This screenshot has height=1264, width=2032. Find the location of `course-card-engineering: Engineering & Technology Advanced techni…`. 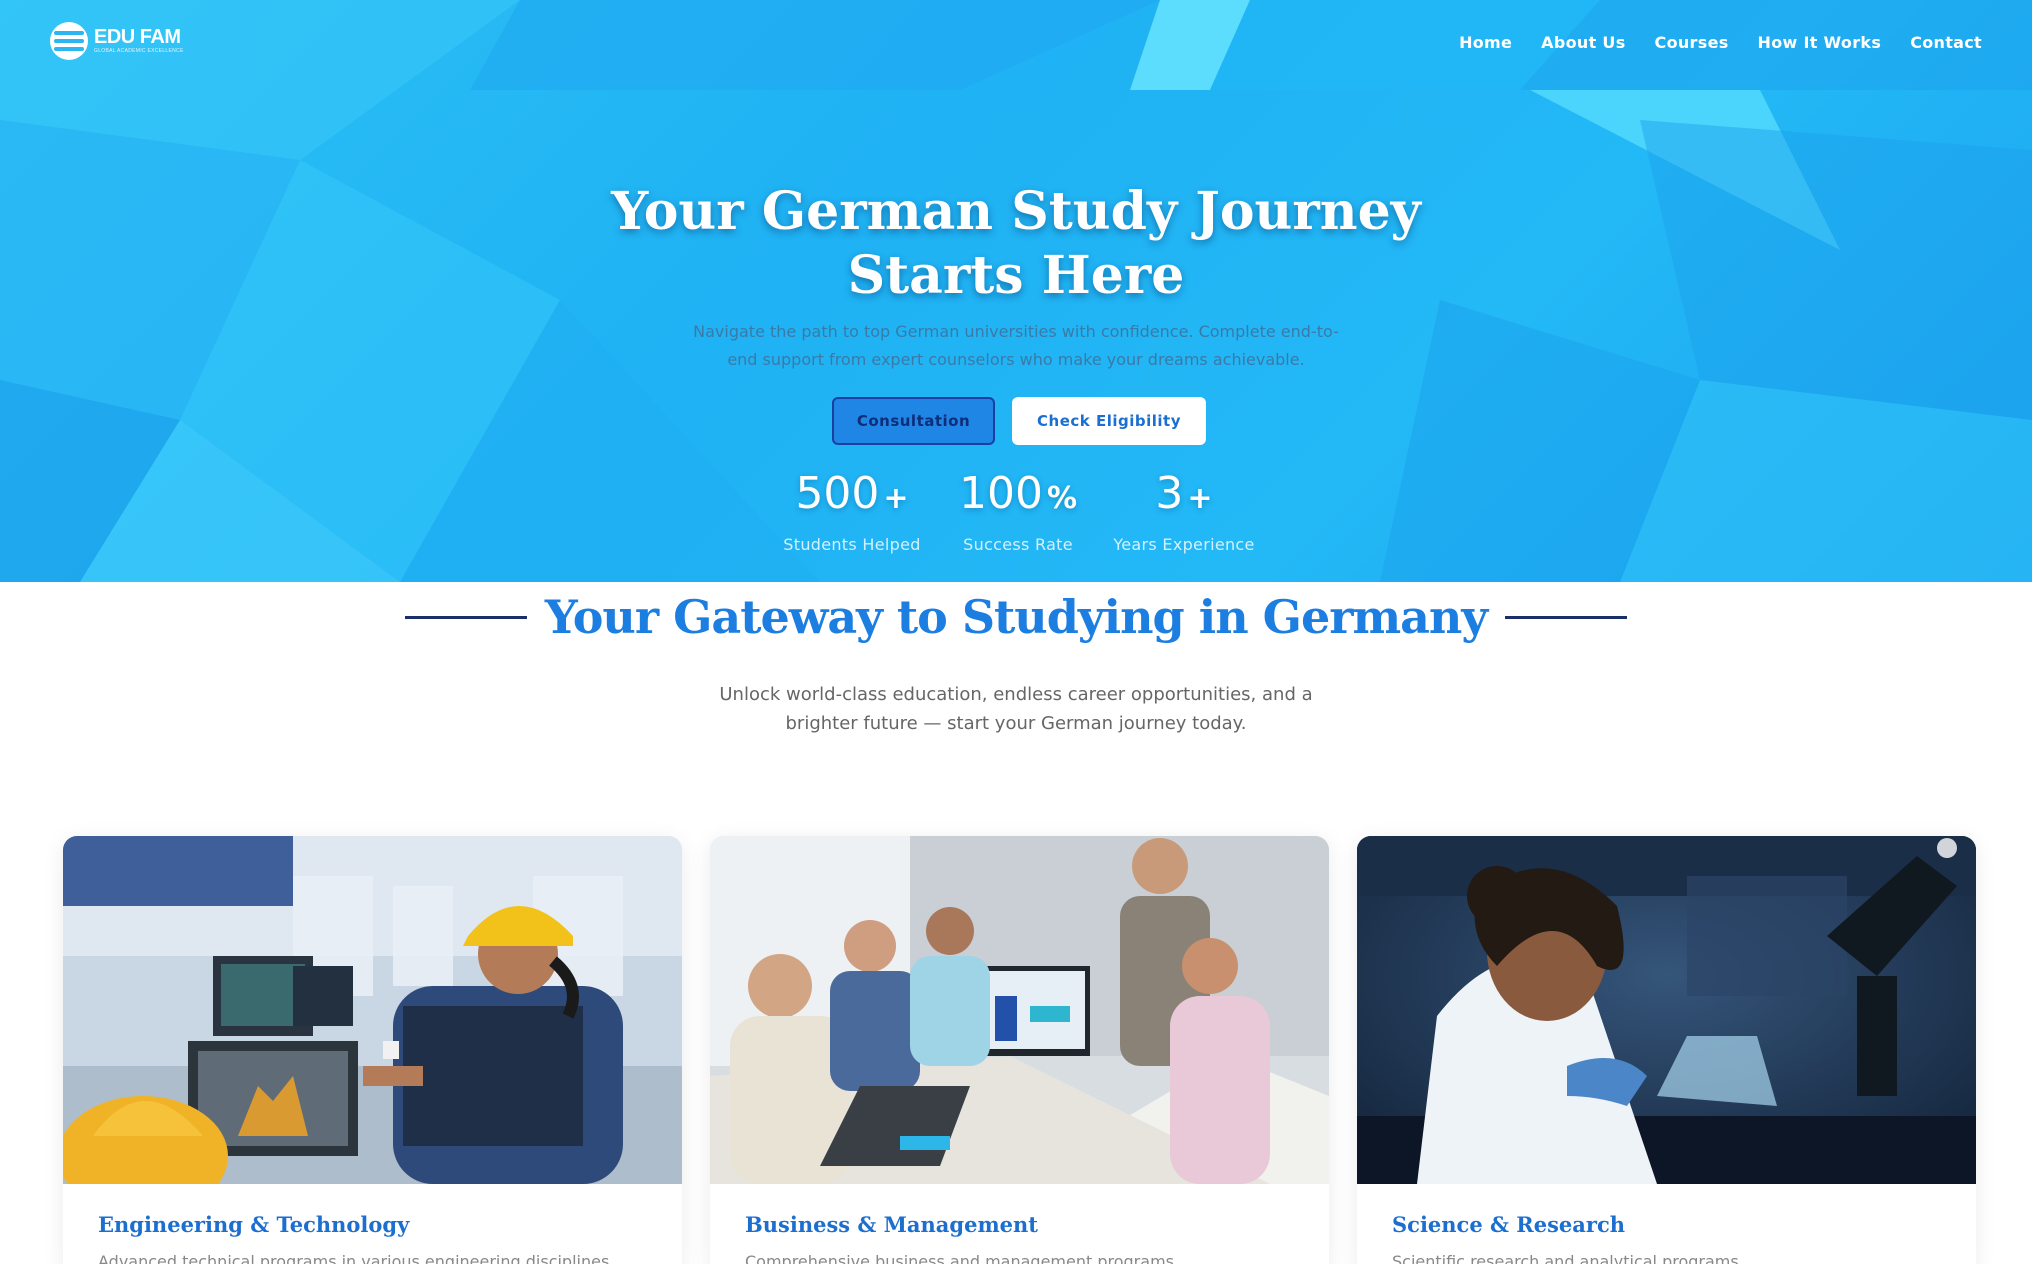

course-card-engineering: Engineering & Technology Advanced techni… is located at coordinates (372, 1050).